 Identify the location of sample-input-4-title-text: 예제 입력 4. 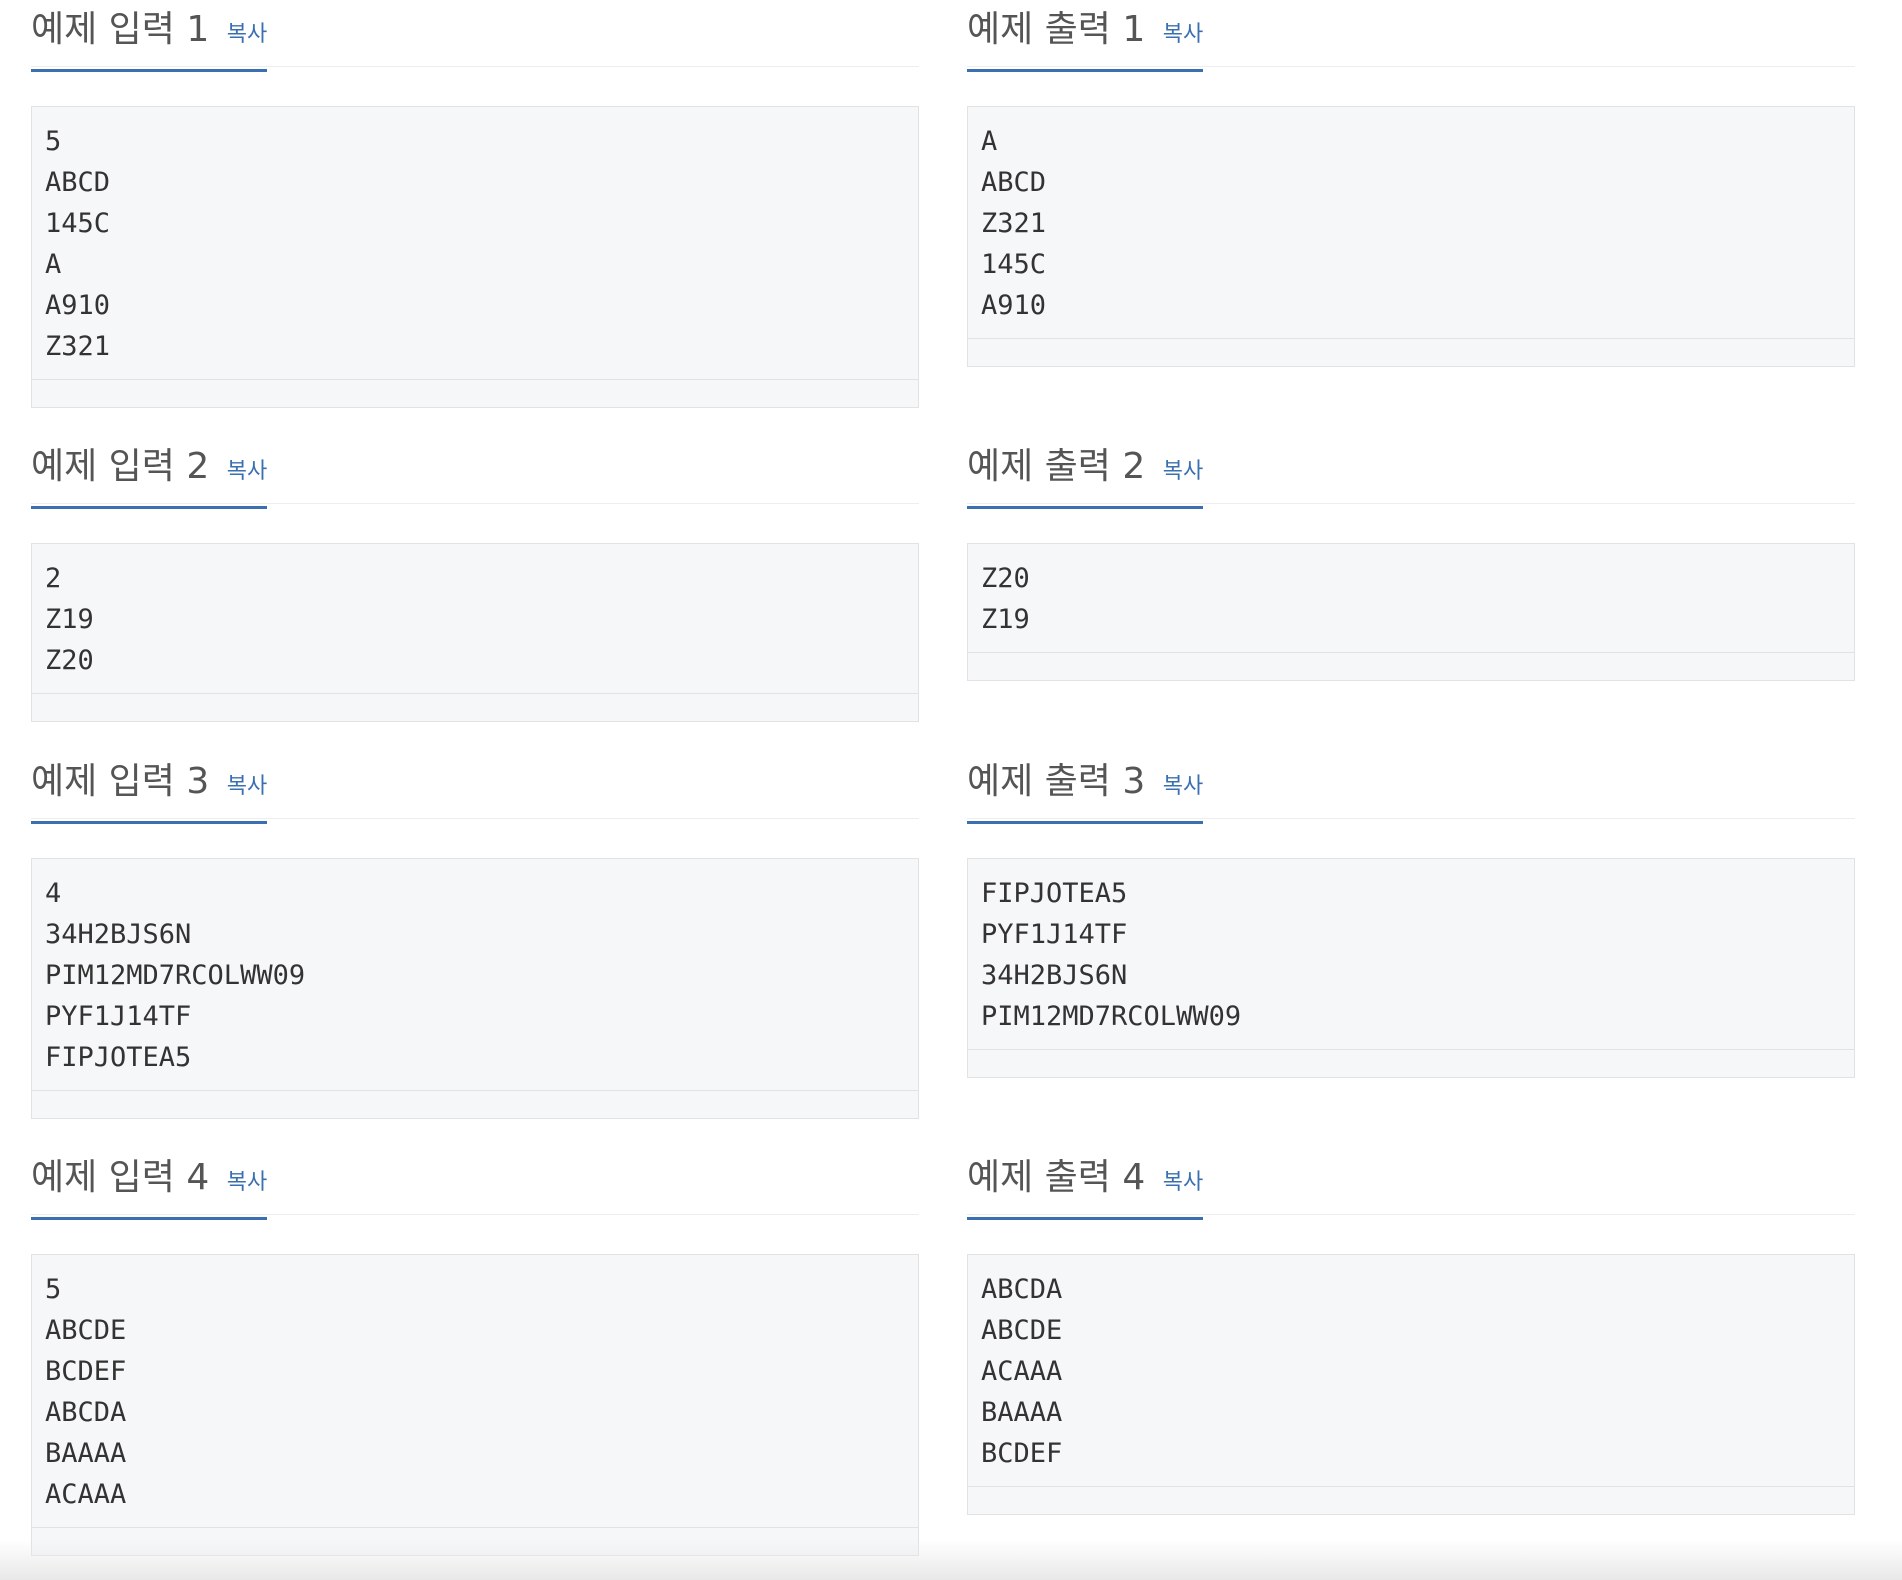
(120, 1177).